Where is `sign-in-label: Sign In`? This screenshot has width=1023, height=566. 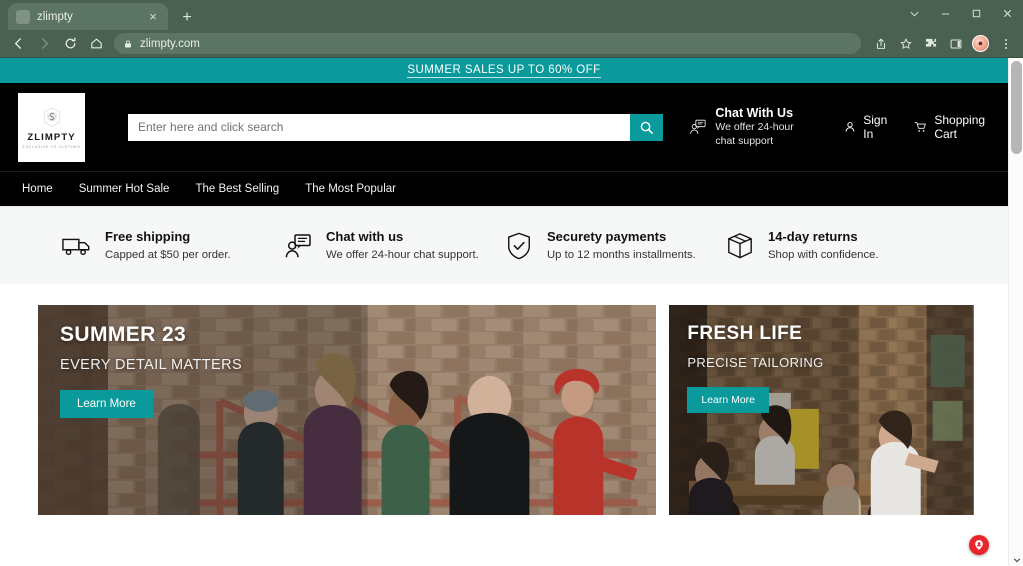
sign-in-label: Sign In is located at coordinates (875, 127).